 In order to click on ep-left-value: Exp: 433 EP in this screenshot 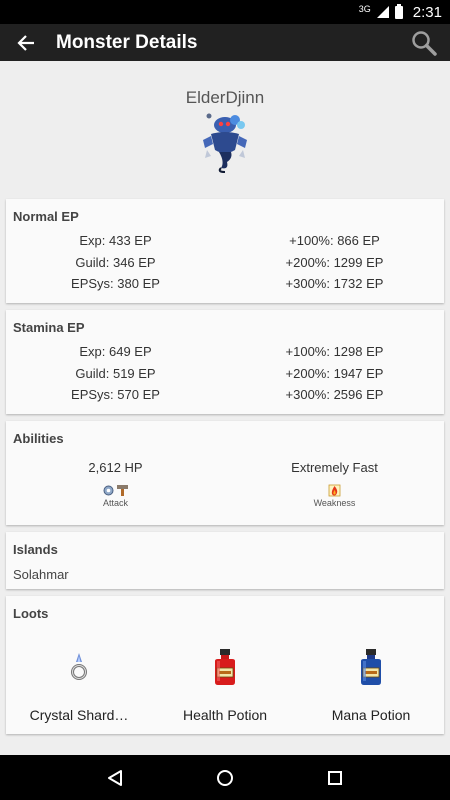, I will do `click(115, 241)`.